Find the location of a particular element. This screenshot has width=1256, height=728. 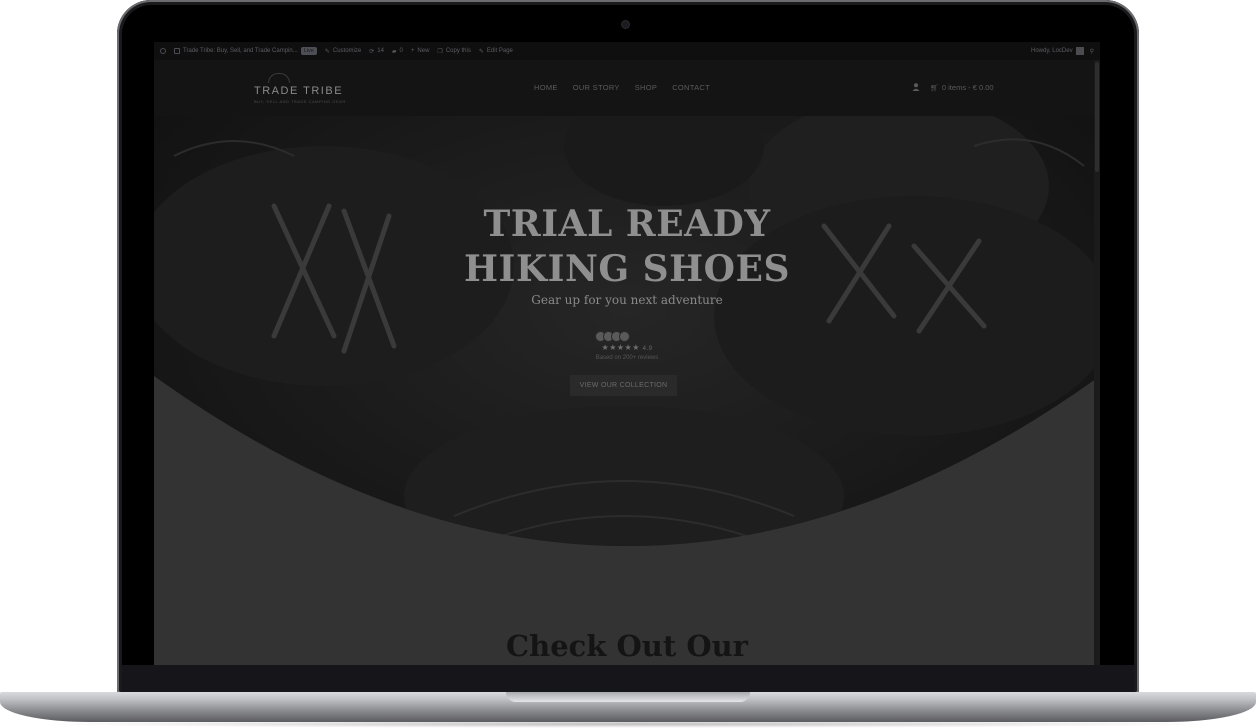

laptop-chin is located at coordinates (628, 678).